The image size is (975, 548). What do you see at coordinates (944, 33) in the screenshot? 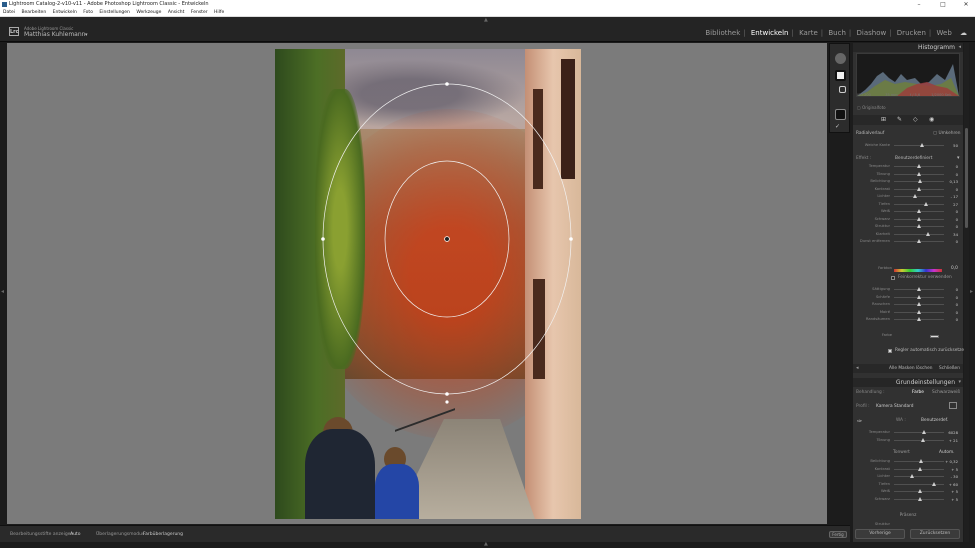
I see `module-web: Web` at bounding box center [944, 33].